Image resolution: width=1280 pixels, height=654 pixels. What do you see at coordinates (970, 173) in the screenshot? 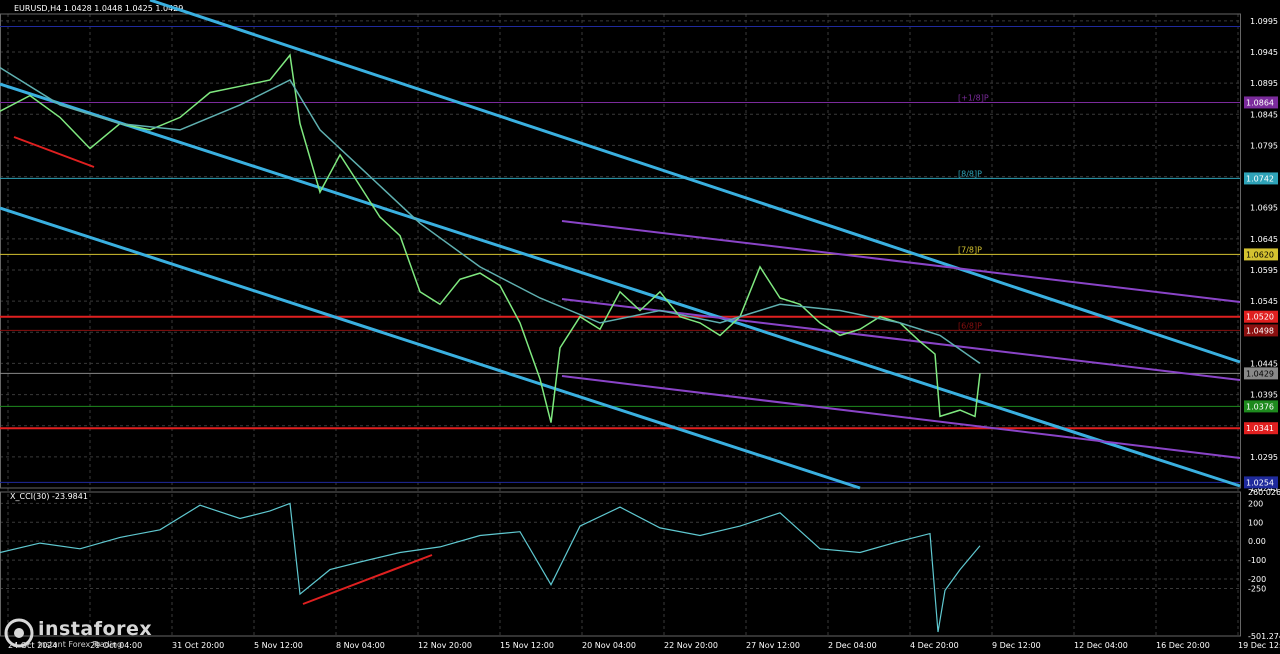
I see `level-label: [8/8]P` at bounding box center [970, 173].